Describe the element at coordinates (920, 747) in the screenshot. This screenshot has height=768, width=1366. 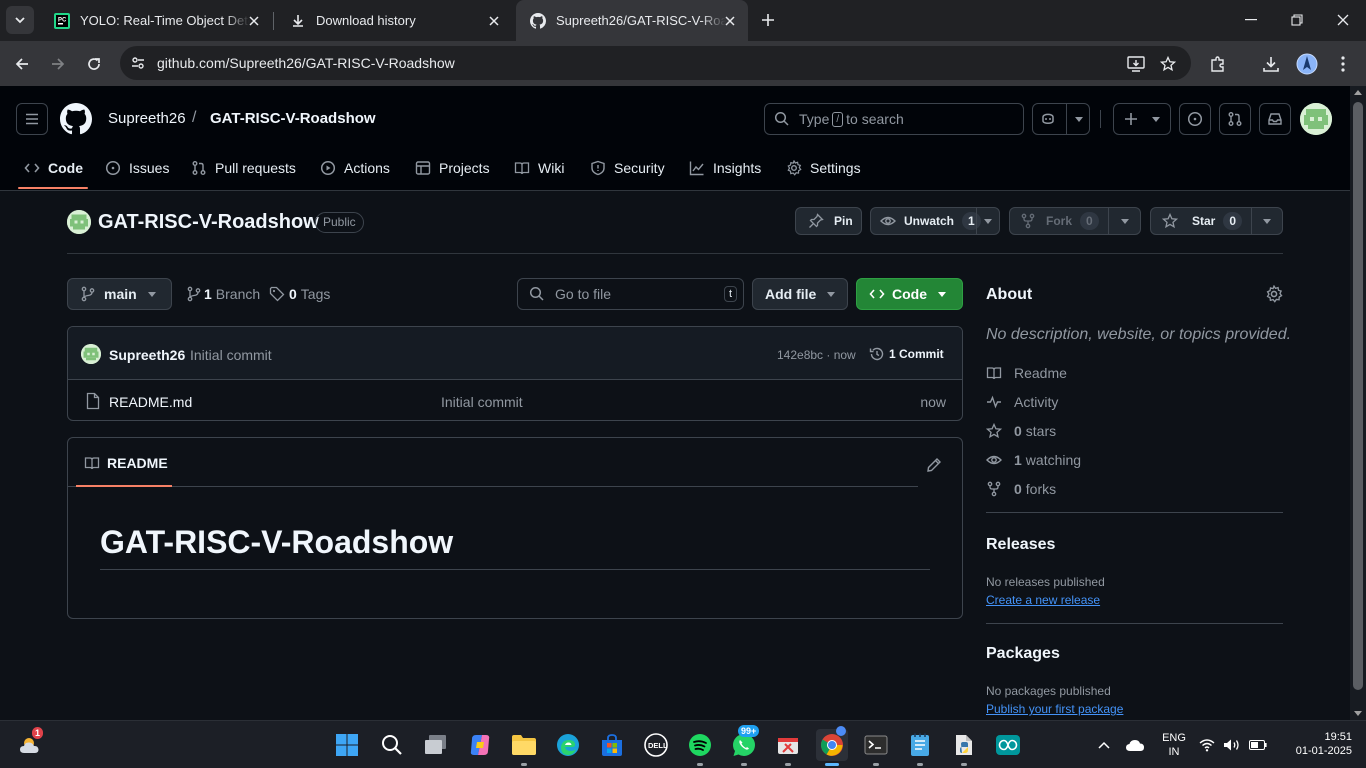
I see `notepad-app` at that location.